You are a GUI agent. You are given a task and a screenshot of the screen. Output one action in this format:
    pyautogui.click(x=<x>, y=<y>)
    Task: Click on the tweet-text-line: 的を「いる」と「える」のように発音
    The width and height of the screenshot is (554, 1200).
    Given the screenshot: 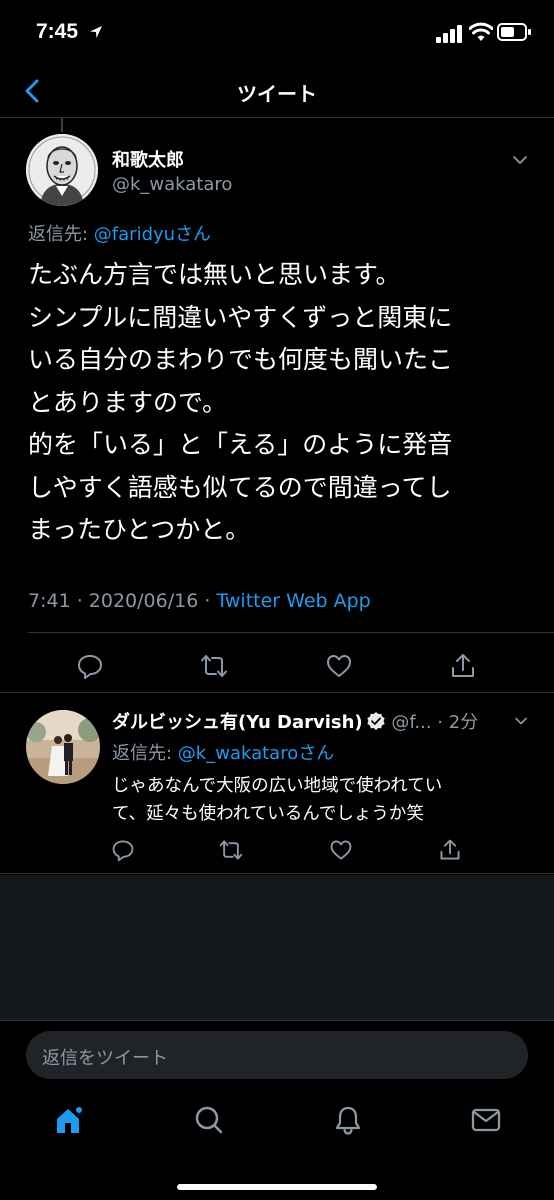 What is the action you would take?
    pyautogui.click(x=240, y=444)
    